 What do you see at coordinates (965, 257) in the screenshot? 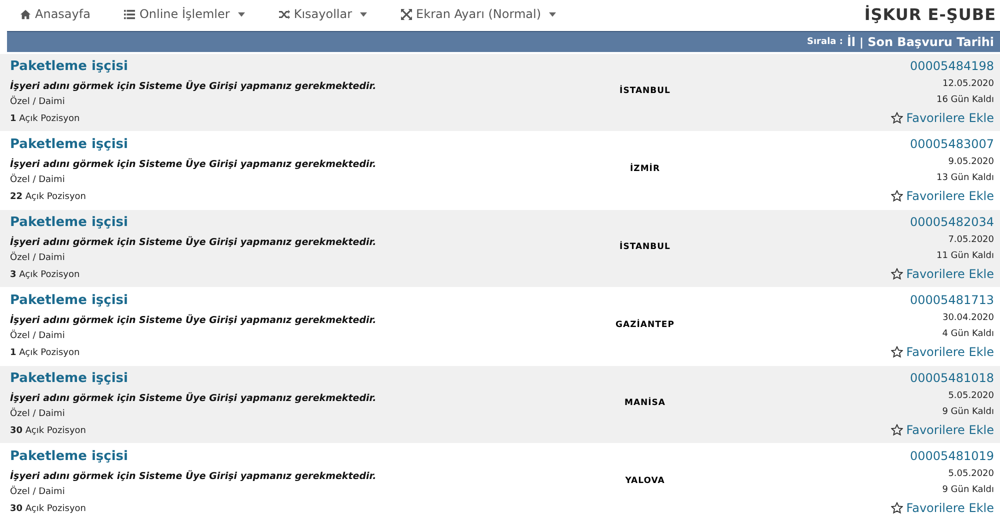
I see `days-left: 11 Gün Kaldı` at bounding box center [965, 257].